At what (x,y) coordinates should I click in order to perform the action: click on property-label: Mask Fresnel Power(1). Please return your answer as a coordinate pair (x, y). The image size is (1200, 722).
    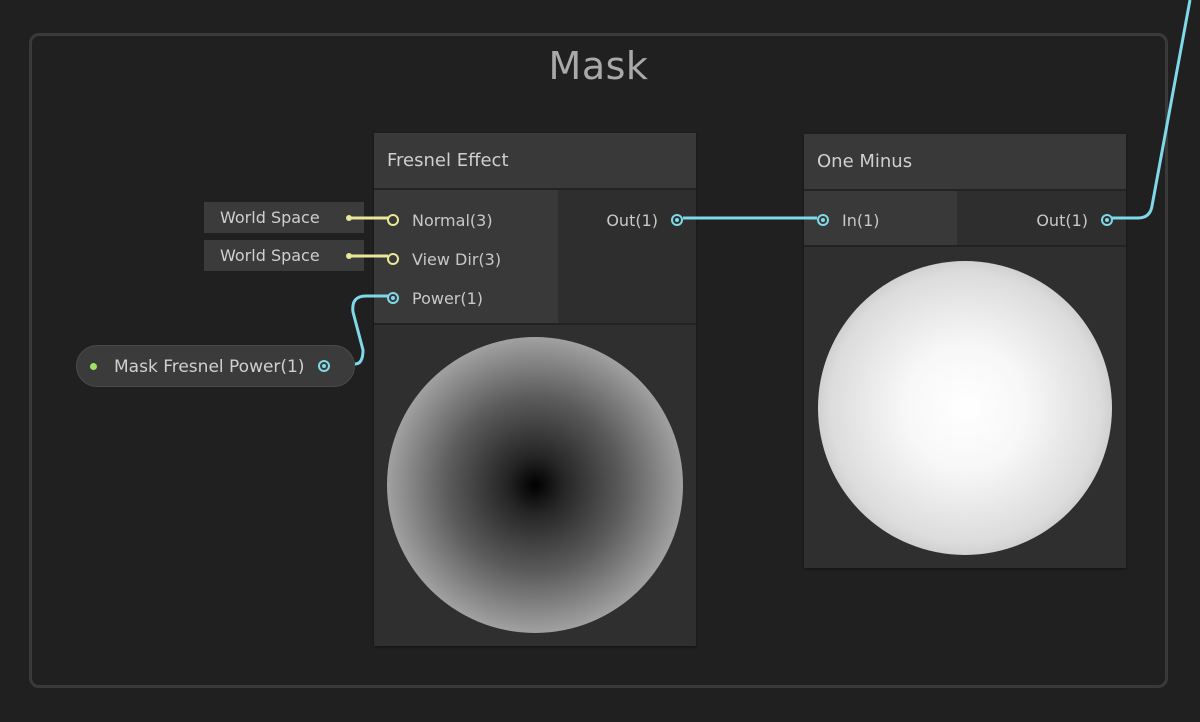
    Looking at the image, I should click on (209, 367).